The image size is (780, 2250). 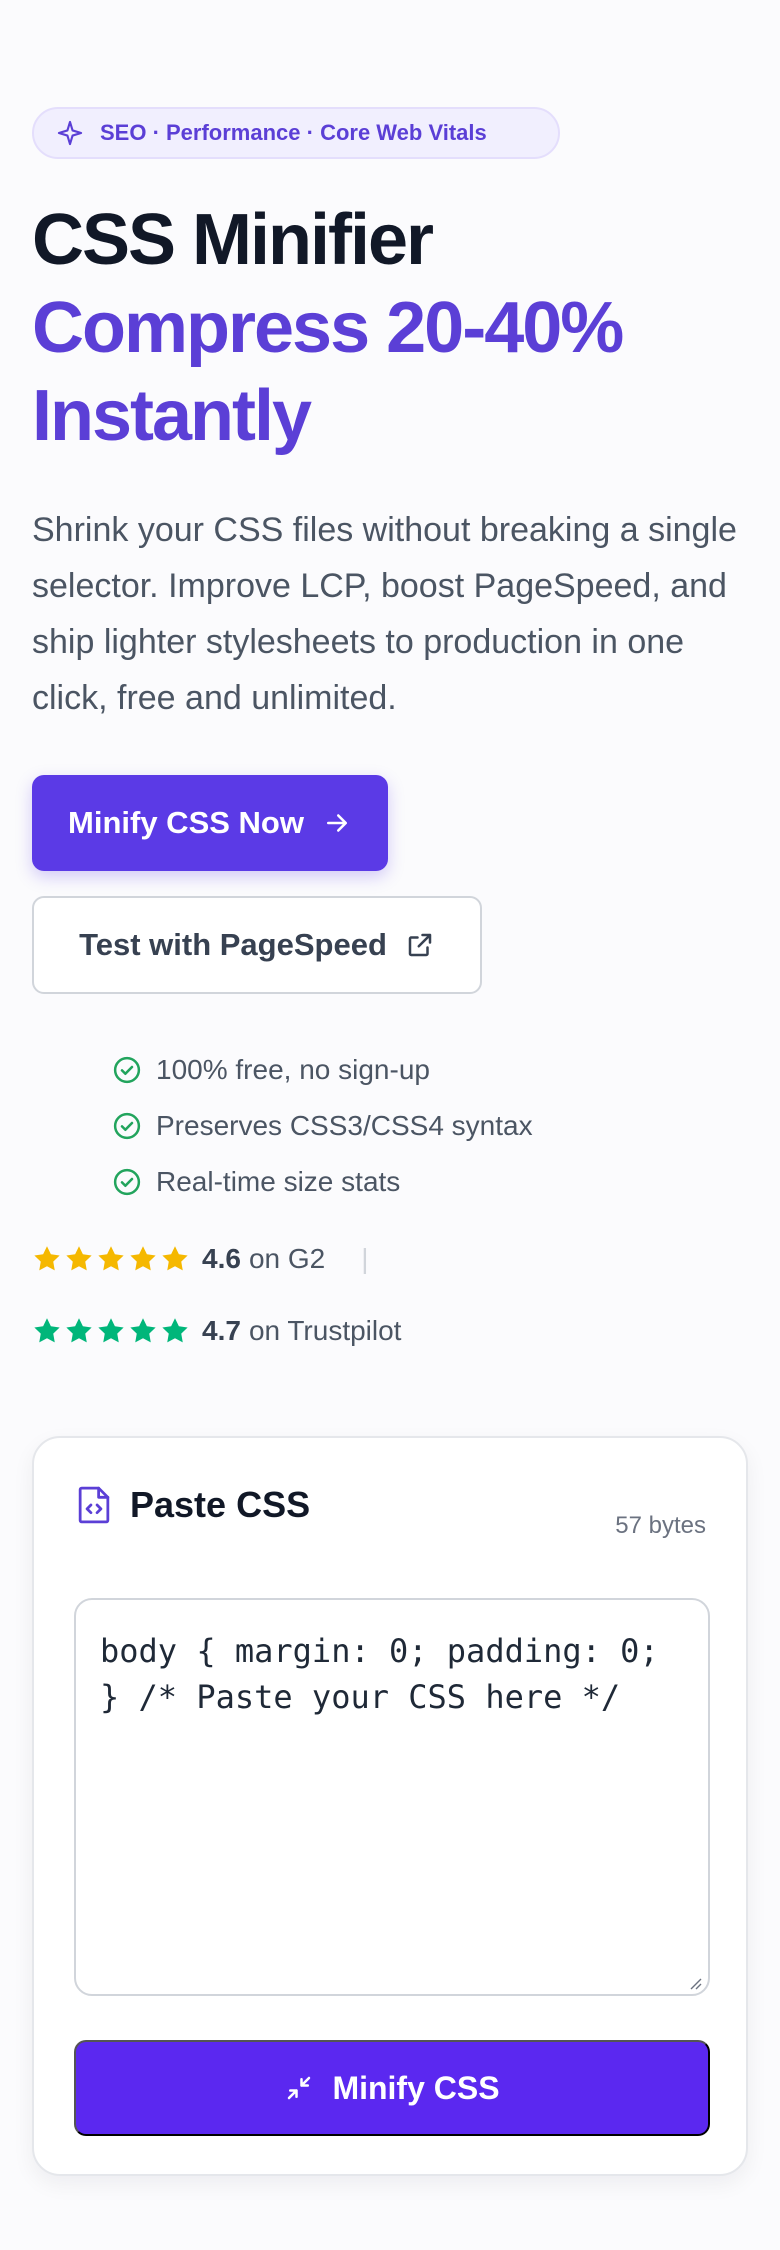 I want to click on editor-header: Paste CSS, so click(x=193, y=1505).